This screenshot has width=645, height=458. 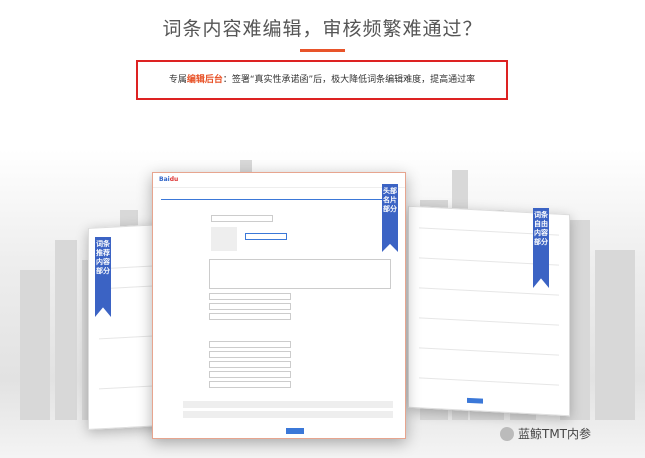 What do you see at coordinates (541, 248) in the screenshot?
I see `ribbon-free-content: 词条自由内容部分` at bounding box center [541, 248].